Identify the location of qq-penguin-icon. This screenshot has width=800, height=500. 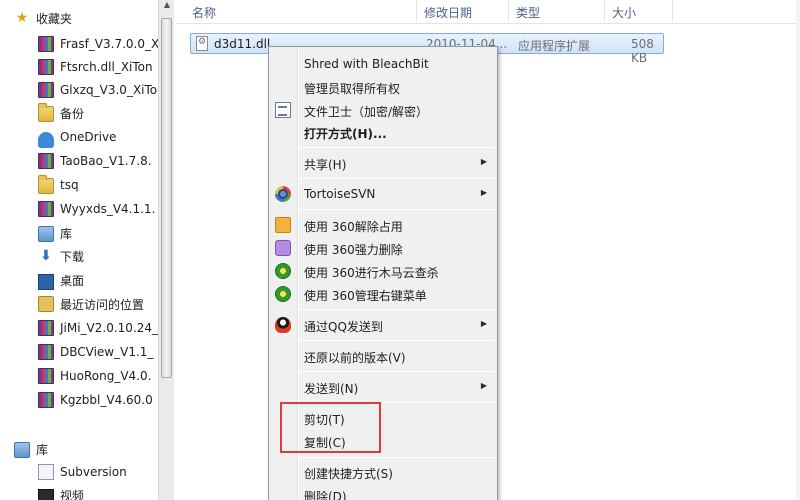
(283, 325).